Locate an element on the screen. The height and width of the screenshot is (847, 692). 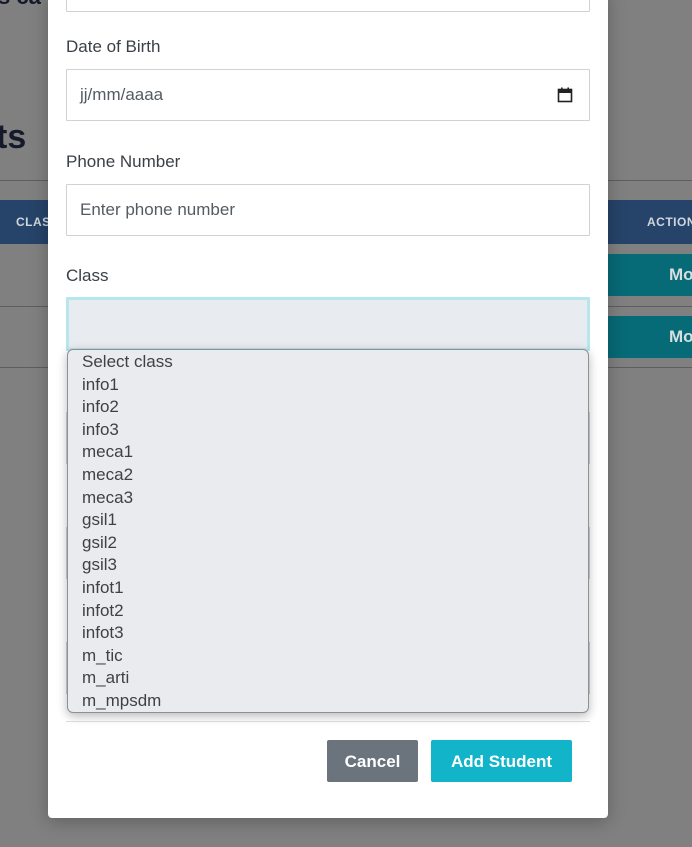
add-student-button: Add Student is located at coordinates (501, 761).